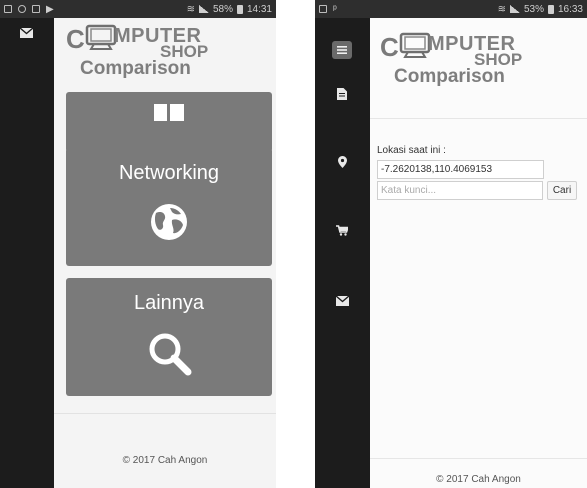 The image size is (587, 488). What do you see at coordinates (138, 9) in the screenshot?
I see `status-bar: ▶ ≋ 58% 14:31` at bounding box center [138, 9].